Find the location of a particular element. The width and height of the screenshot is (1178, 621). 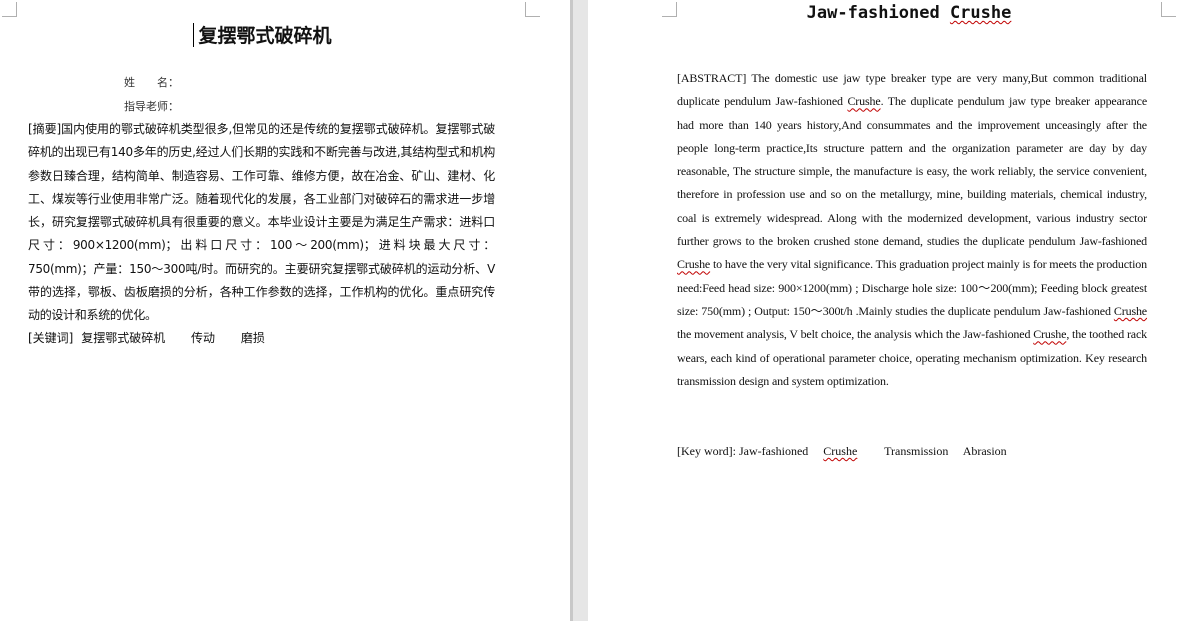

advisor-label: 指导老师： is located at coordinates (151, 106).